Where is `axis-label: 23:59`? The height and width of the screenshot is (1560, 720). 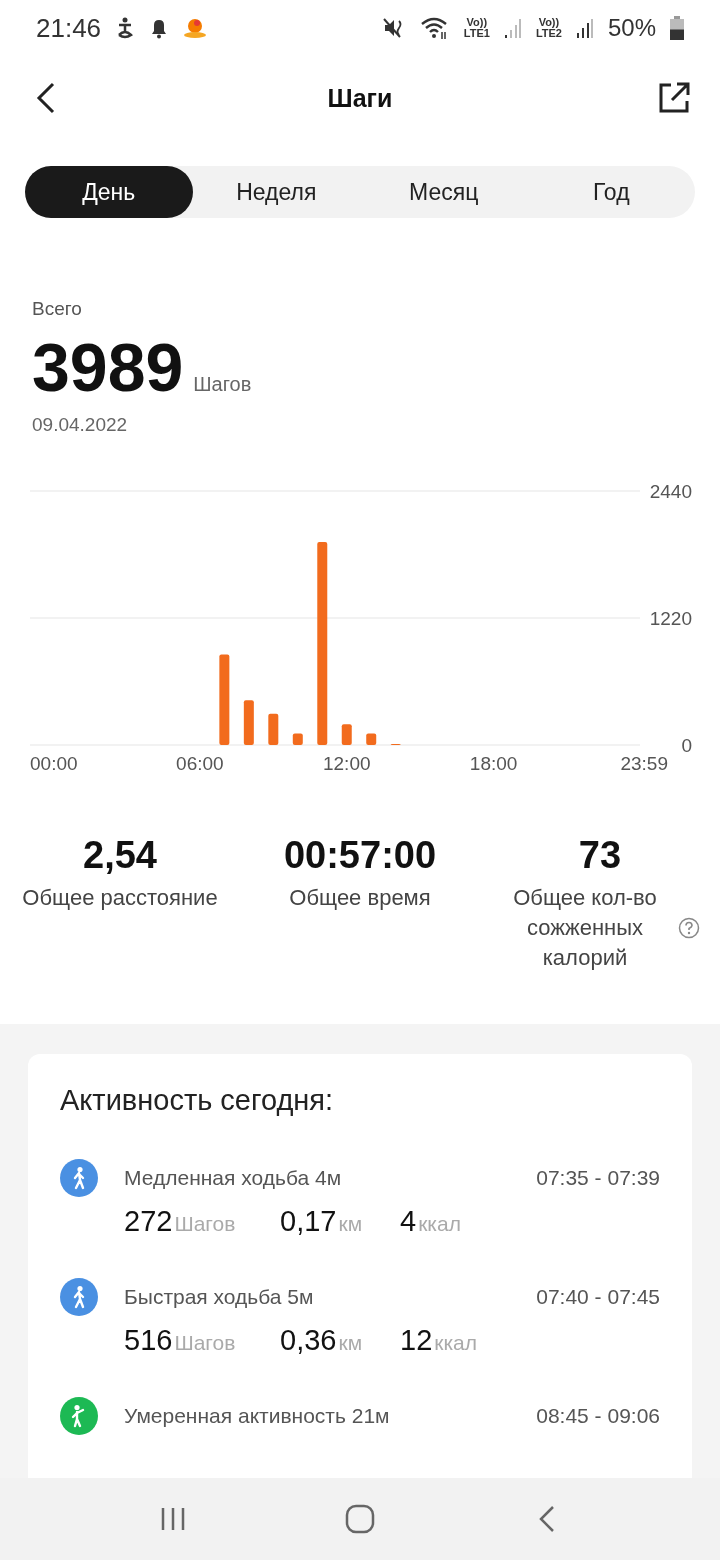 axis-label: 23:59 is located at coordinates (644, 762).